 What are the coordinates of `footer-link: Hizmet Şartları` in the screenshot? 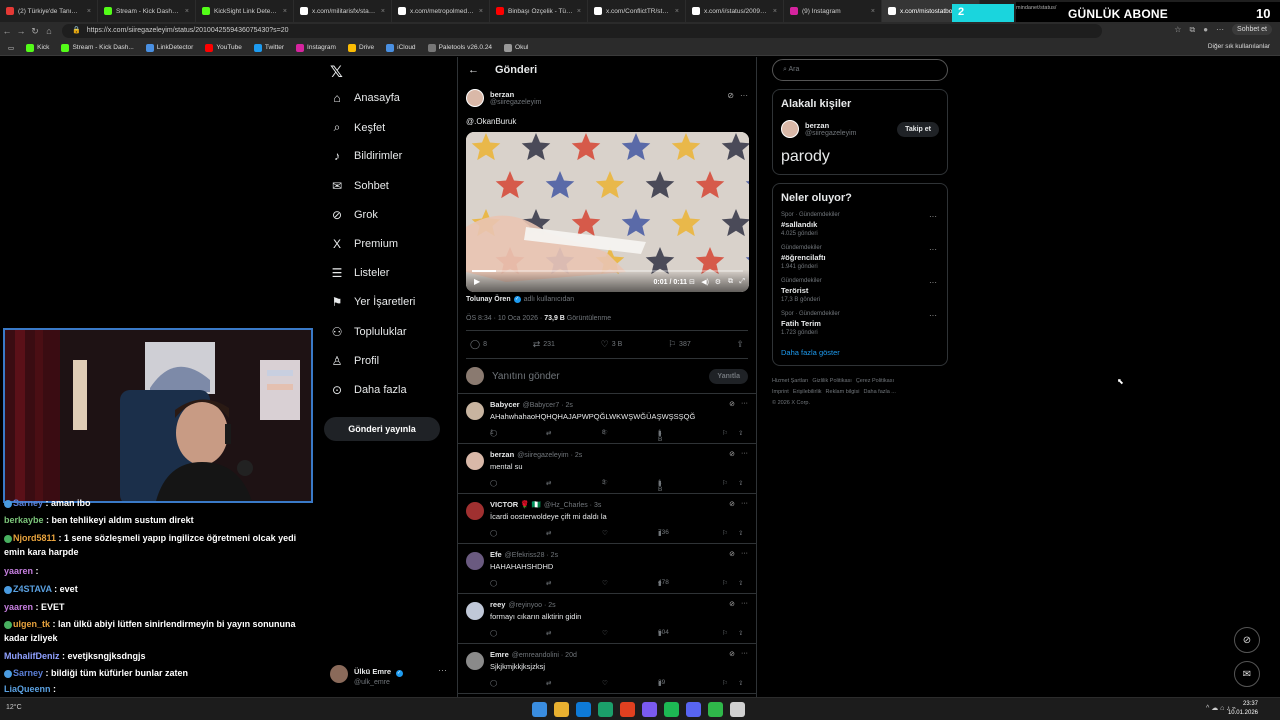 It's located at (790, 381).